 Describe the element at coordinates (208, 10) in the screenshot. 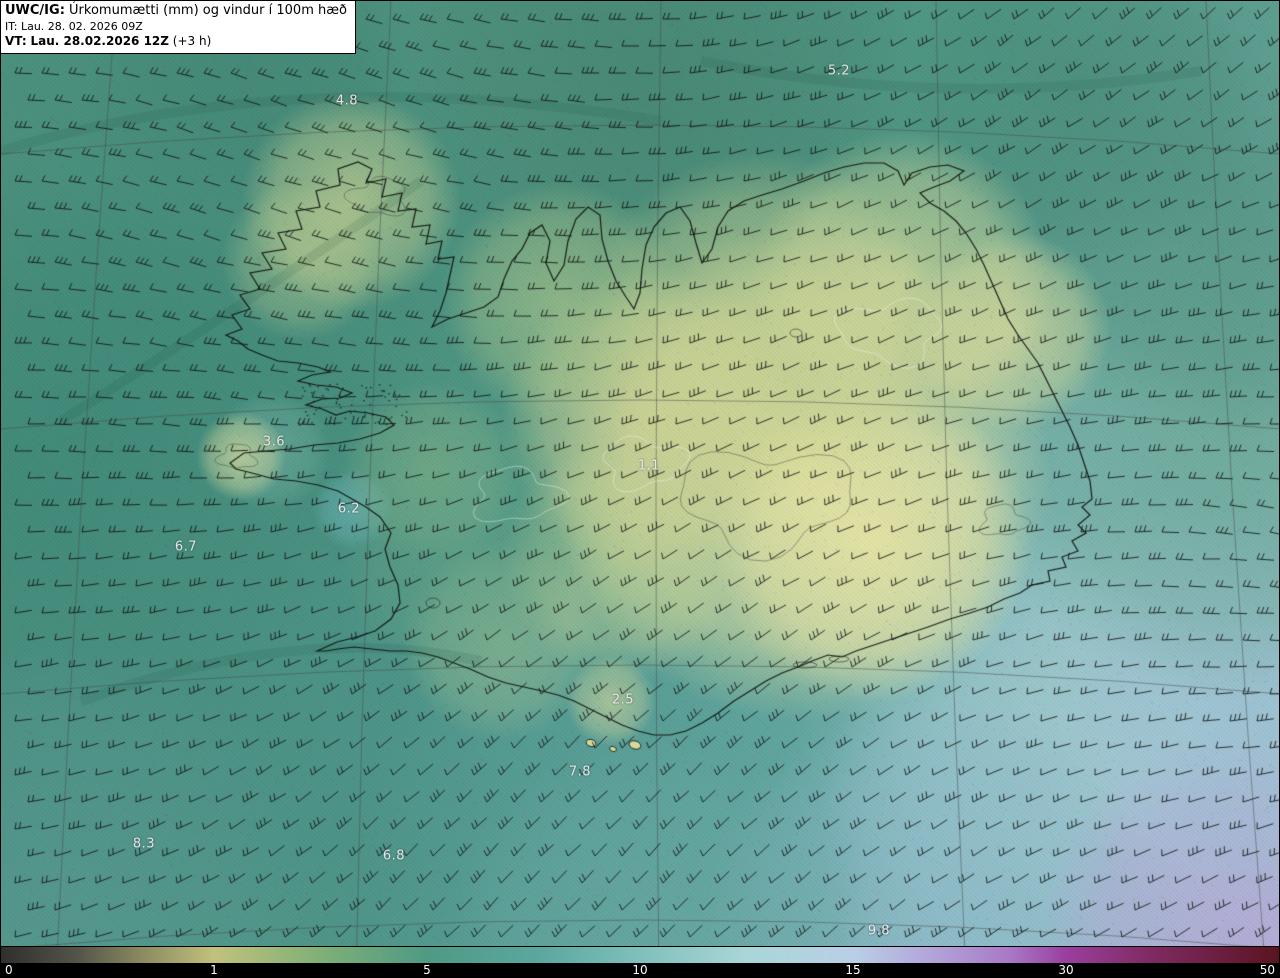

I see `map-title: Úrkomumætti (mm) og vindur í 100m hæð` at that location.